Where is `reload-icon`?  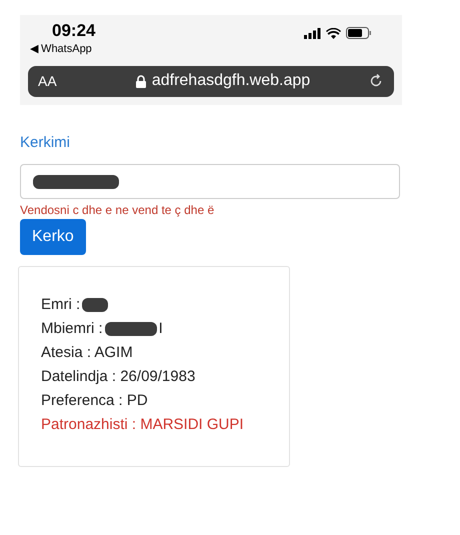 reload-icon is located at coordinates (376, 81).